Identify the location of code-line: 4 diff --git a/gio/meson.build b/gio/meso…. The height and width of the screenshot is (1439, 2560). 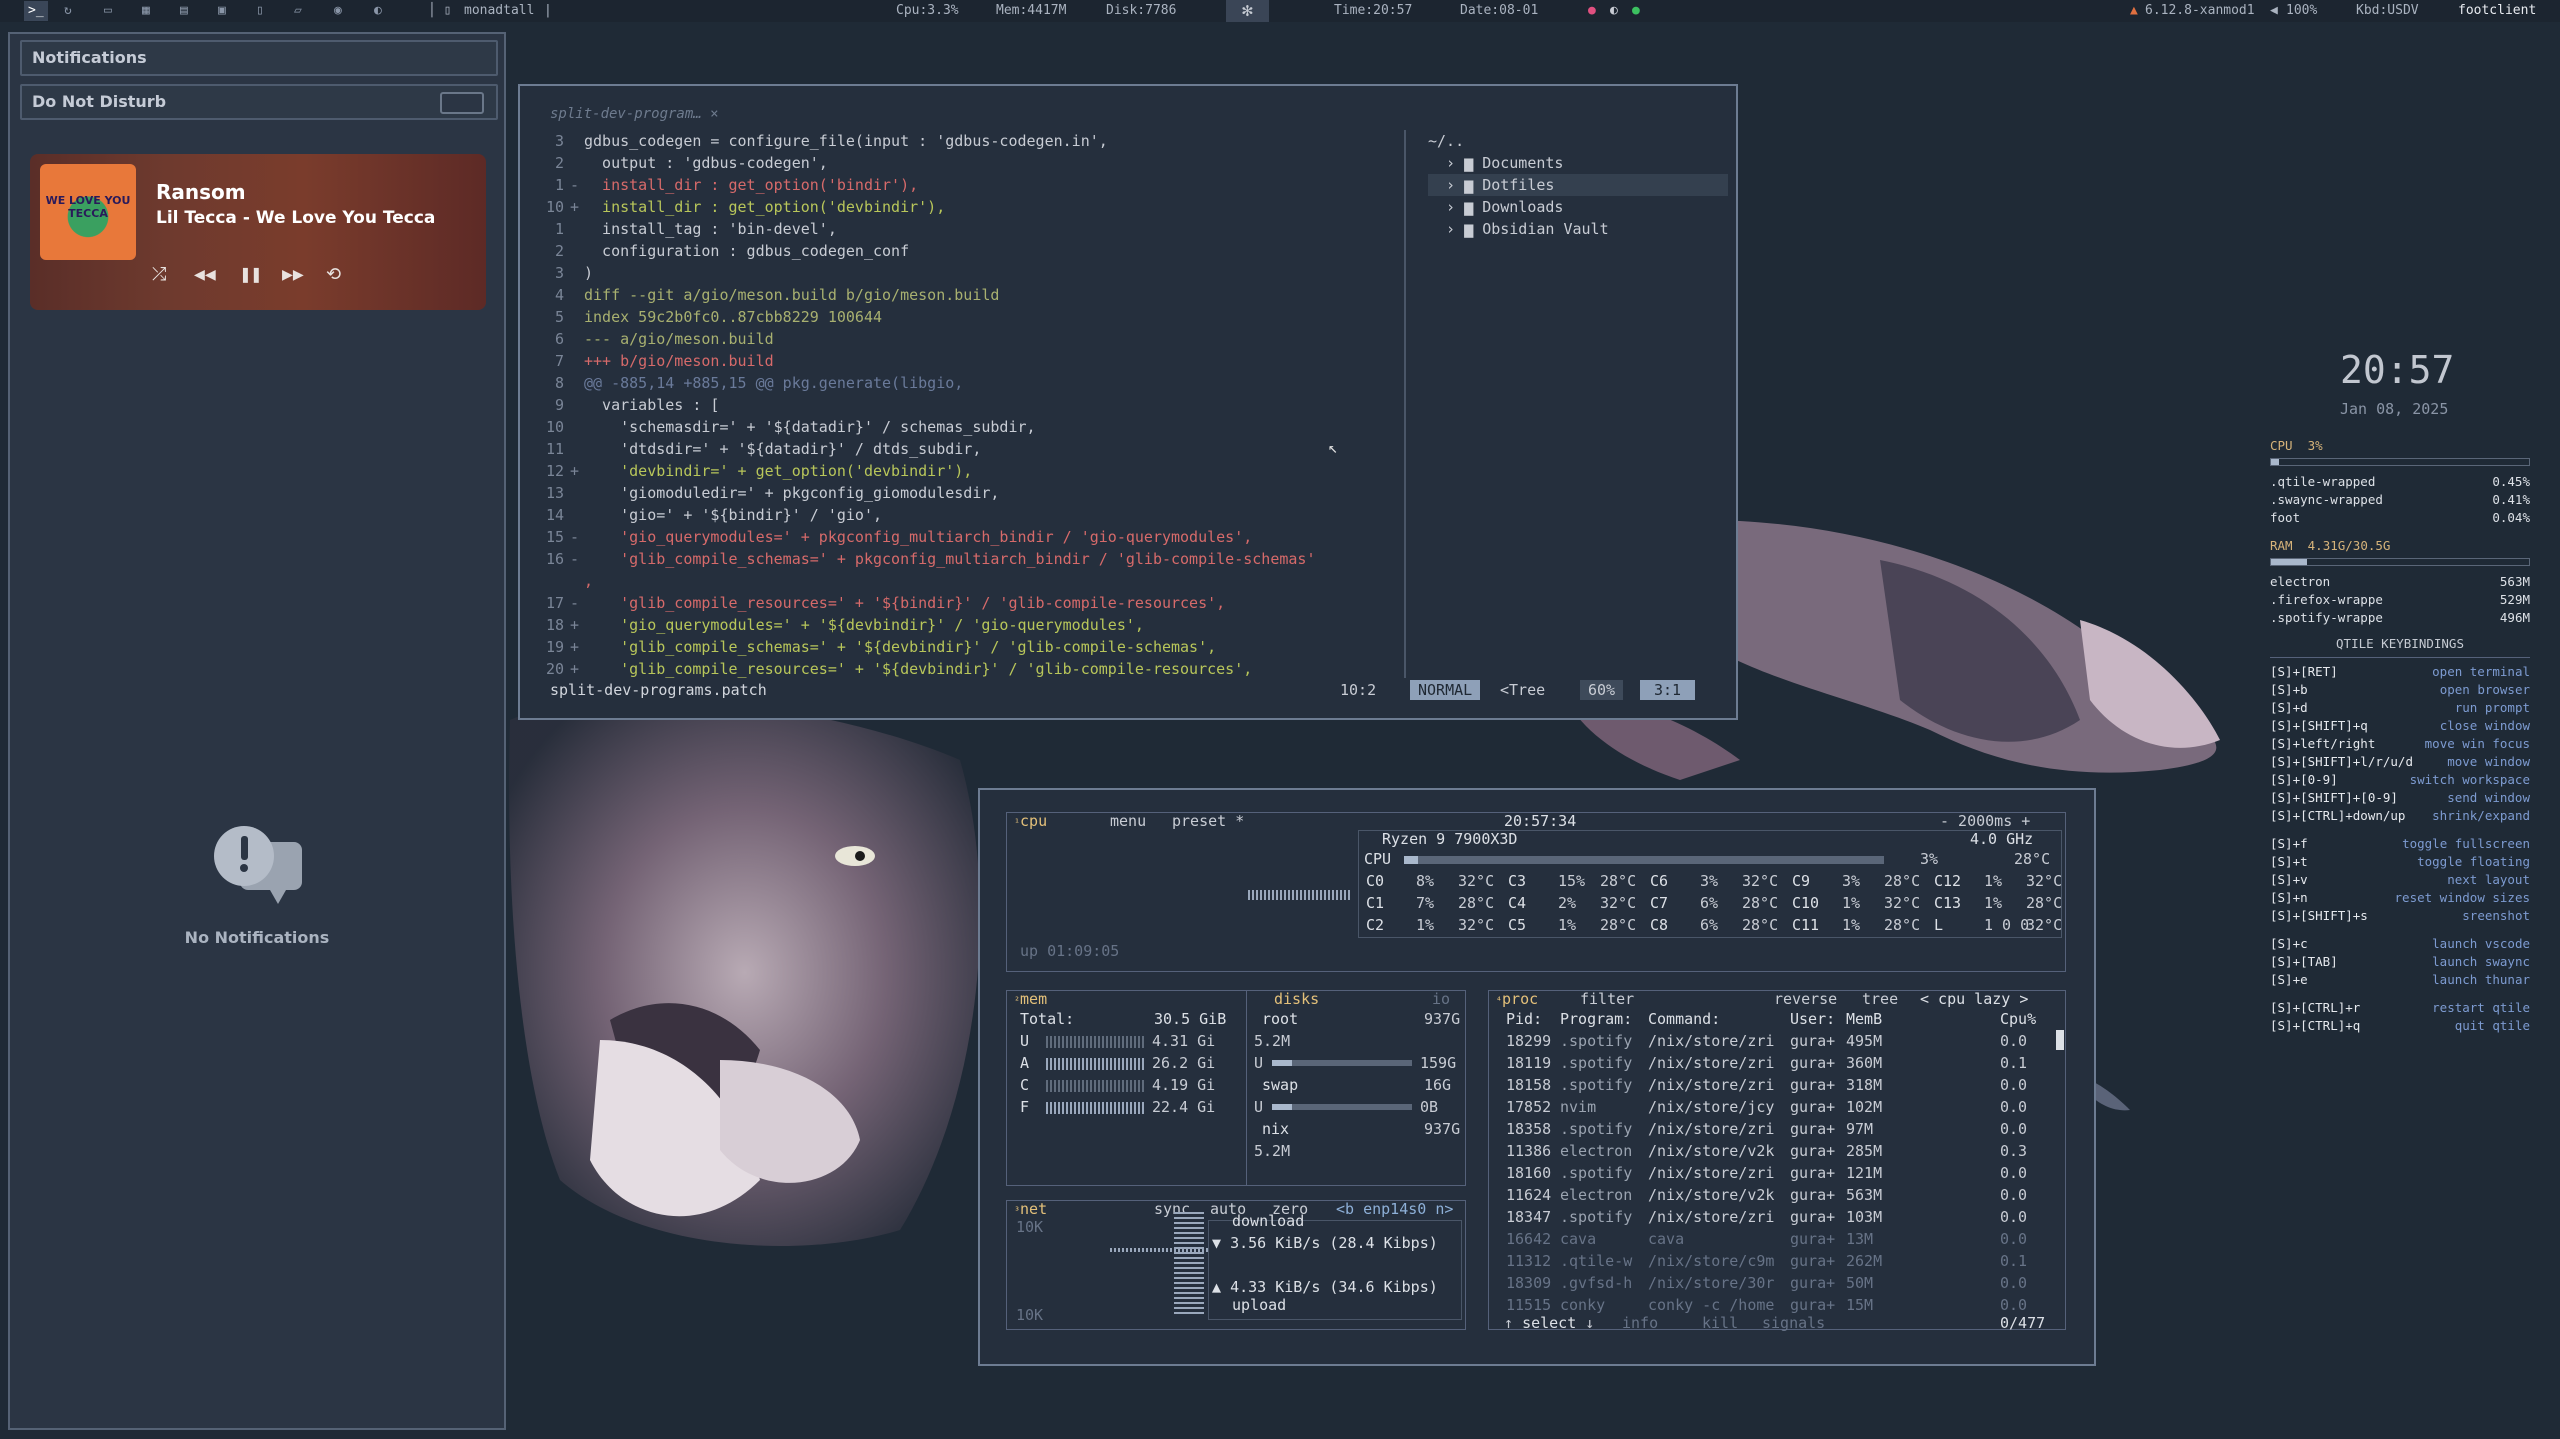
(960, 295).